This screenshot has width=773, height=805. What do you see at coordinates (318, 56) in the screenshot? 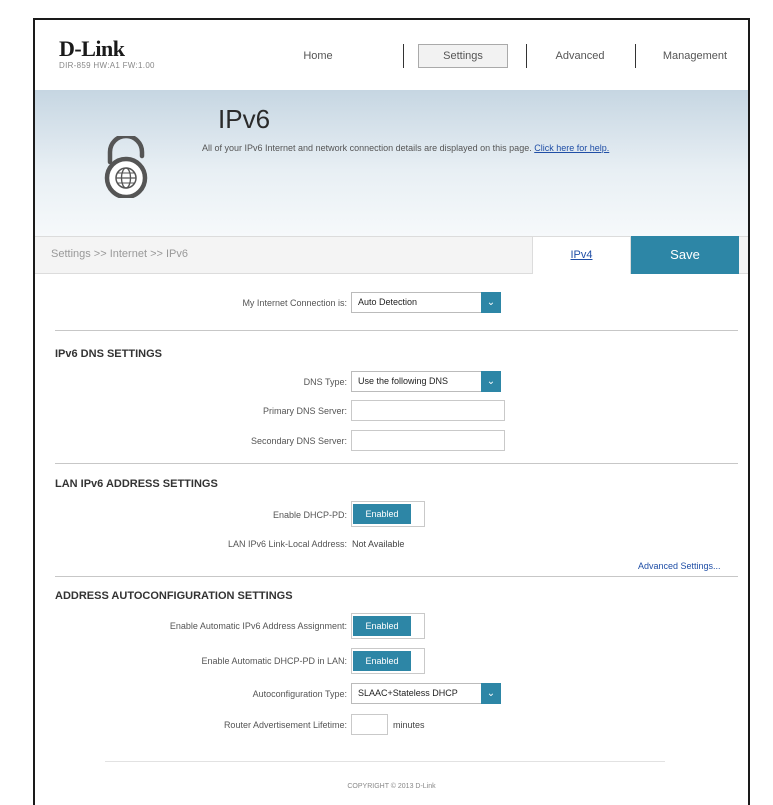
I see `nav-home: Home` at bounding box center [318, 56].